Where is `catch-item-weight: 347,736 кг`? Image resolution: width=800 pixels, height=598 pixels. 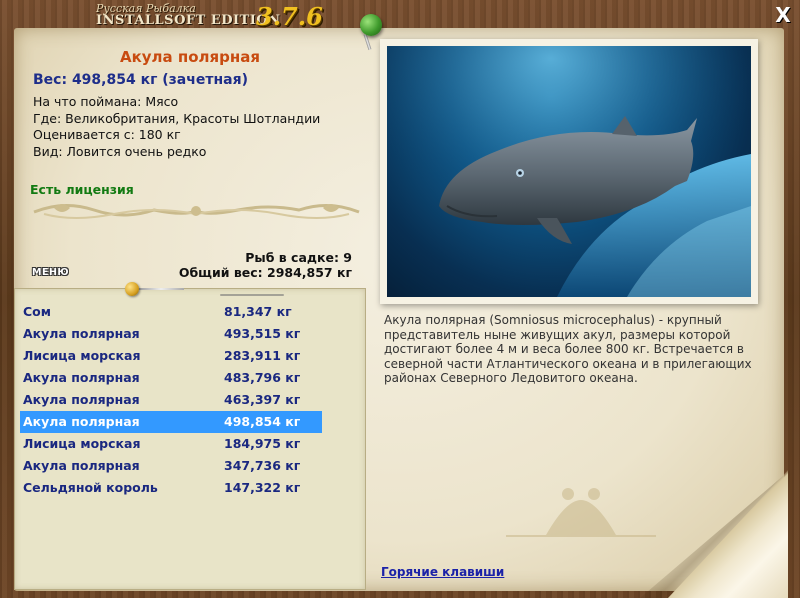 catch-item-weight: 347,736 кг is located at coordinates (262, 465).